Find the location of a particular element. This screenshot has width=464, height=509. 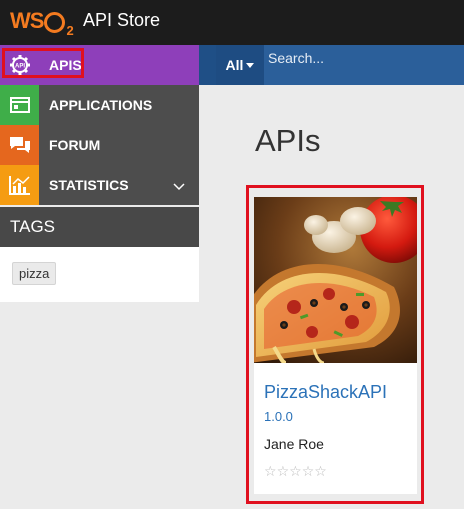

chevron-down-icon is located at coordinates (179, 186).